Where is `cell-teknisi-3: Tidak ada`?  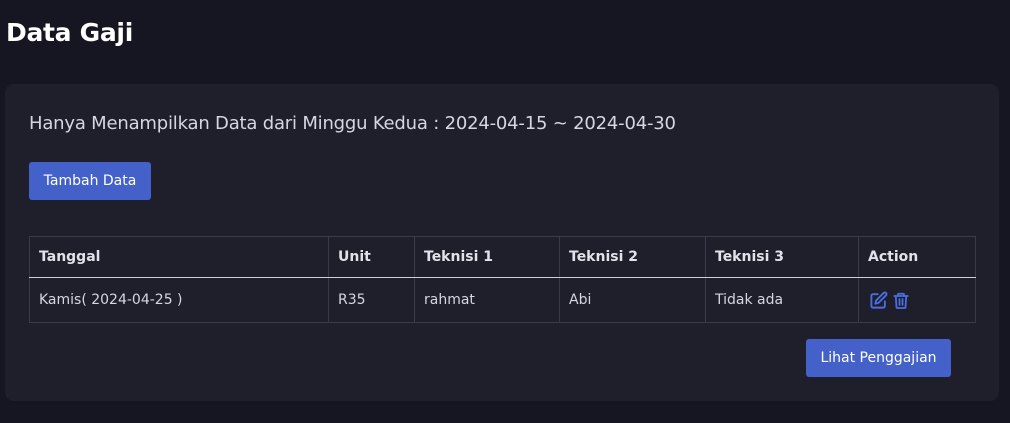 cell-teknisi-3: Tidak ada is located at coordinates (782, 300).